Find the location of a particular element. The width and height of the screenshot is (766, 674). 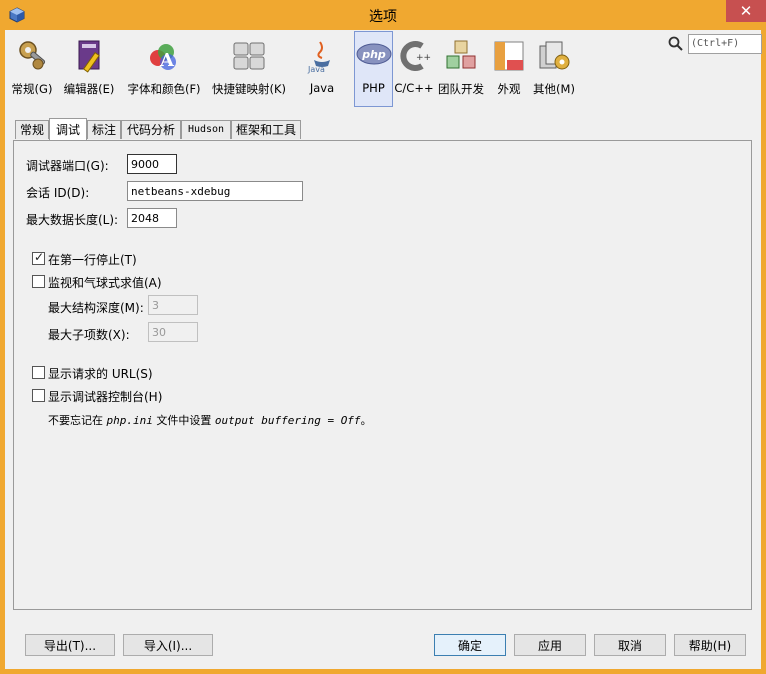

title-bar: 选项 ✕ is located at coordinates (383, 15).